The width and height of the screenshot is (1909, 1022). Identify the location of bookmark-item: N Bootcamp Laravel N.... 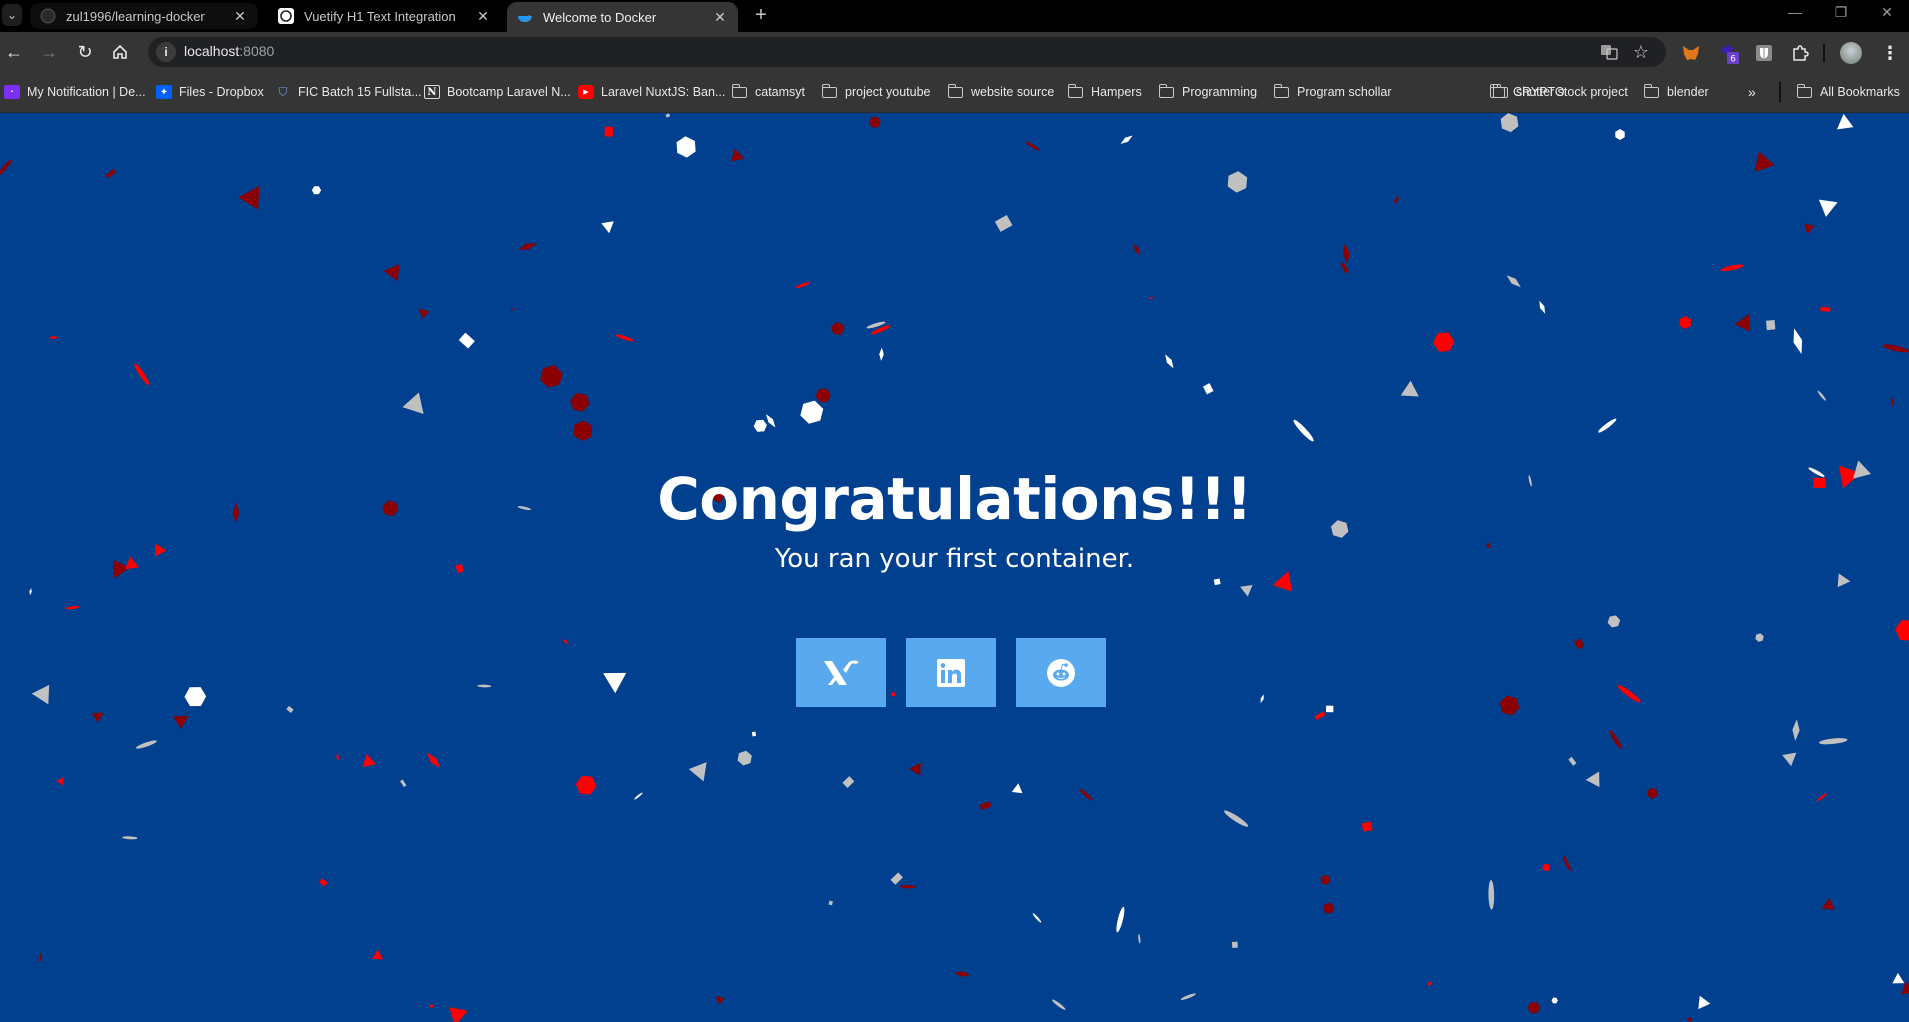
(497, 92).